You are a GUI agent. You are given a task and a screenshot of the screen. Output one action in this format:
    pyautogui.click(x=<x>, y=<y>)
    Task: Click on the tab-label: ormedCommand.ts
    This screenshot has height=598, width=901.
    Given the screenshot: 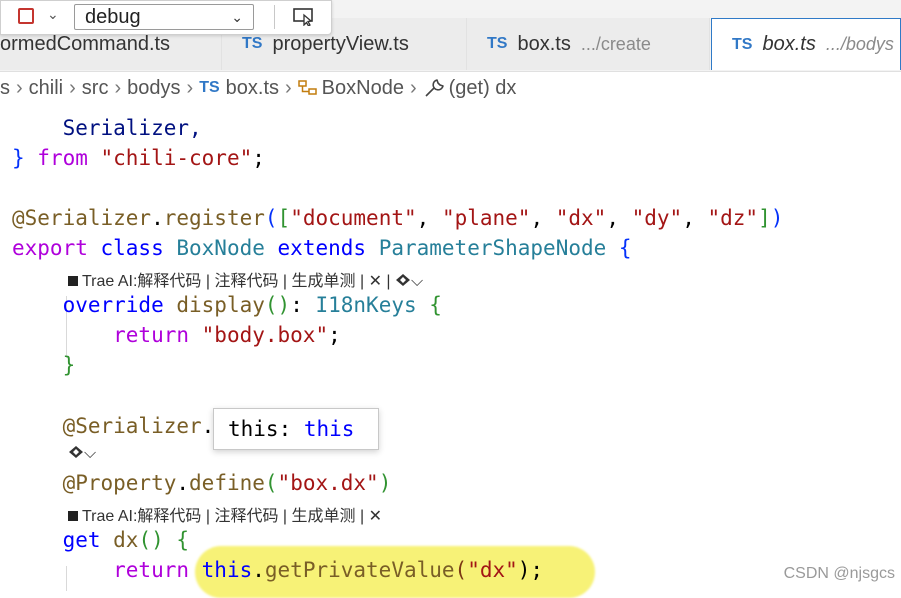 What is the action you would take?
    pyautogui.click(x=85, y=43)
    